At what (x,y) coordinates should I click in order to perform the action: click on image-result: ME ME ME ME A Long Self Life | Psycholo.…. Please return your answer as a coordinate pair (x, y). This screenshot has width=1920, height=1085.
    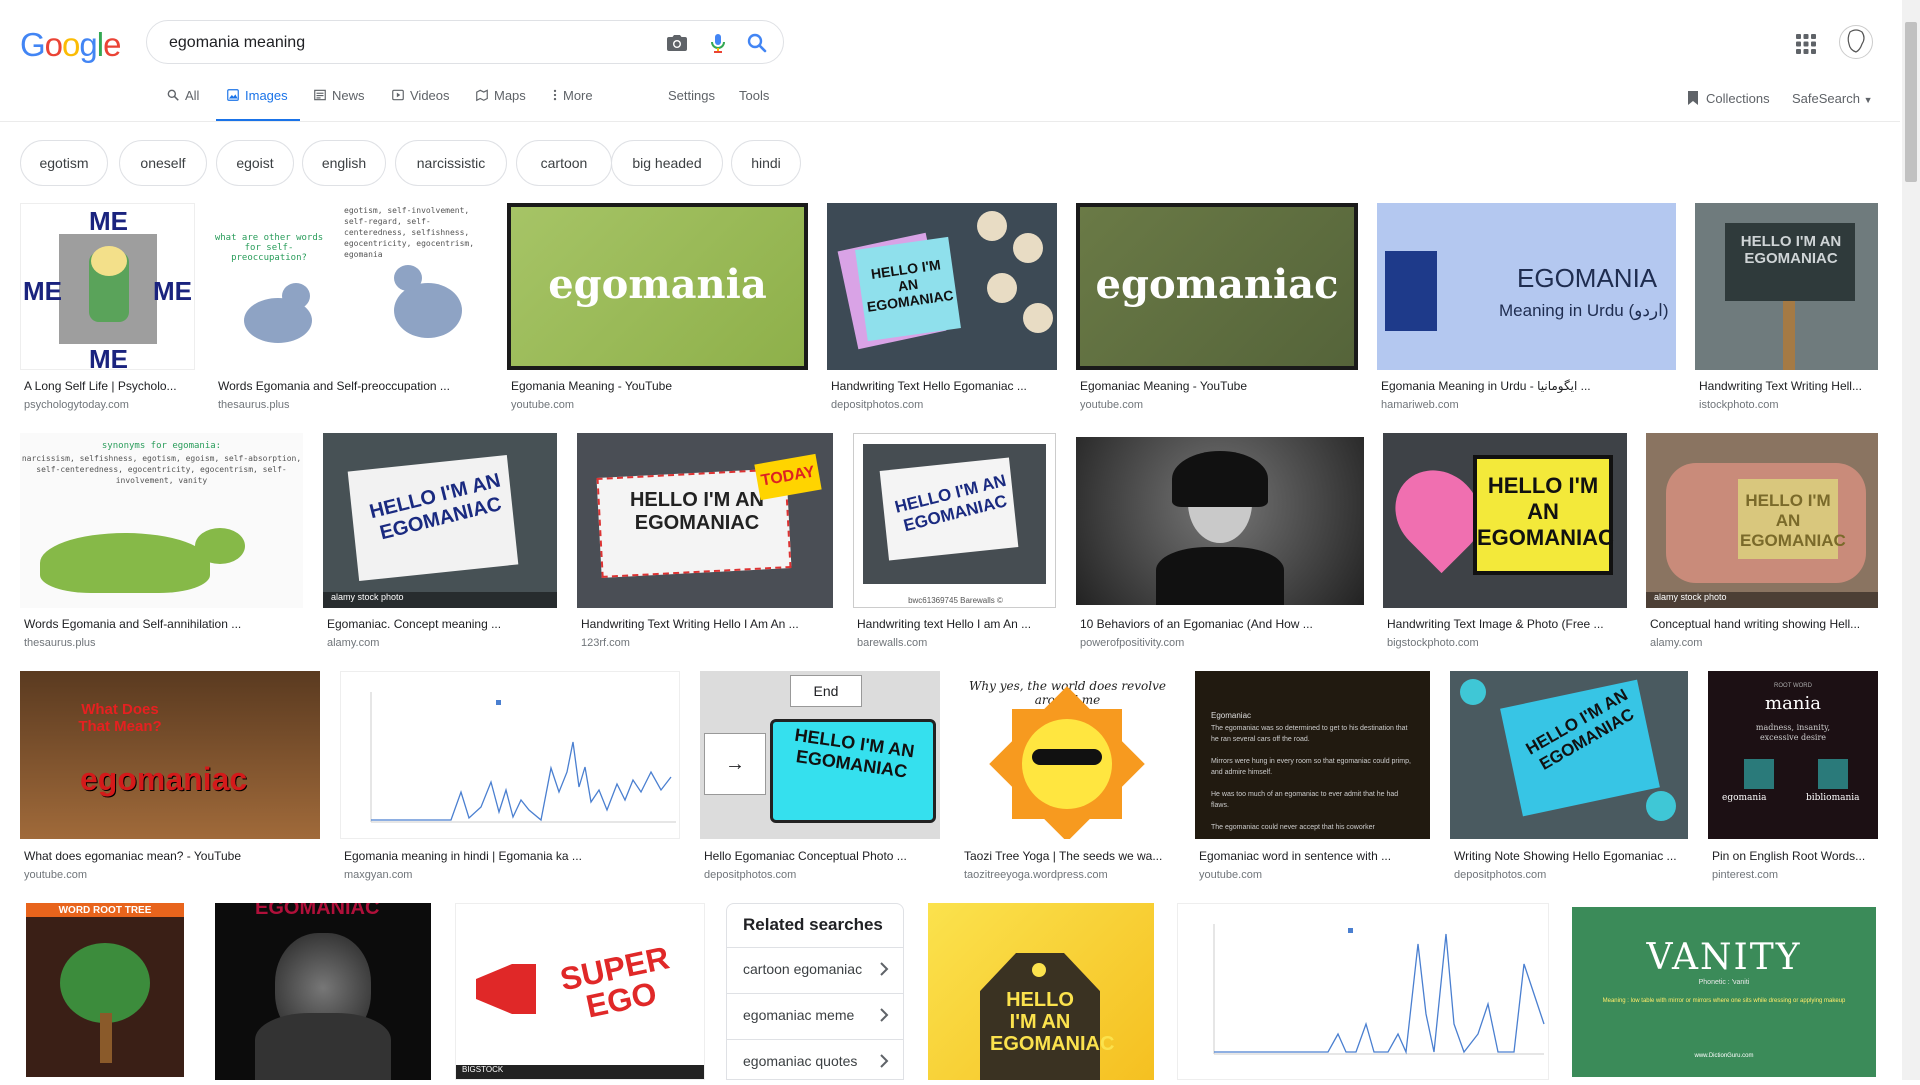
    Looking at the image, I should click on (107, 309).